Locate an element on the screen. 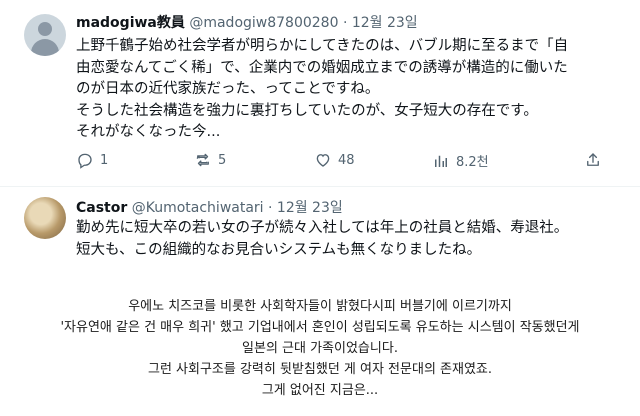  like-icon is located at coordinates (323, 160).